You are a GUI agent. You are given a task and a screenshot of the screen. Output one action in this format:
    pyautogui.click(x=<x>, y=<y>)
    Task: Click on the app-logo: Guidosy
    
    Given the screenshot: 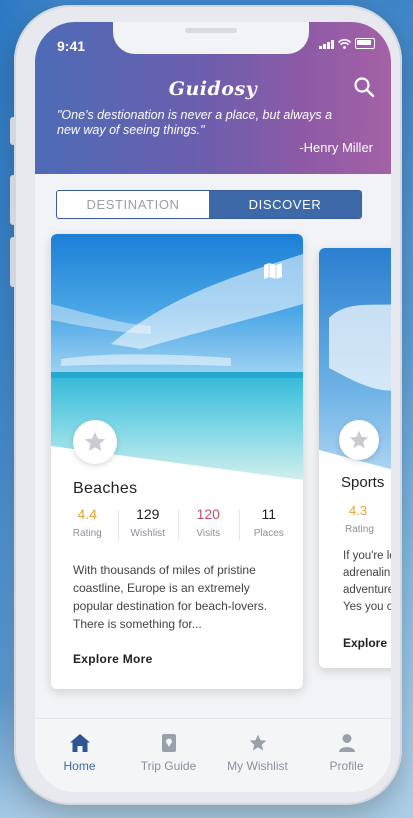 What is the action you would take?
    pyautogui.click(x=213, y=89)
    